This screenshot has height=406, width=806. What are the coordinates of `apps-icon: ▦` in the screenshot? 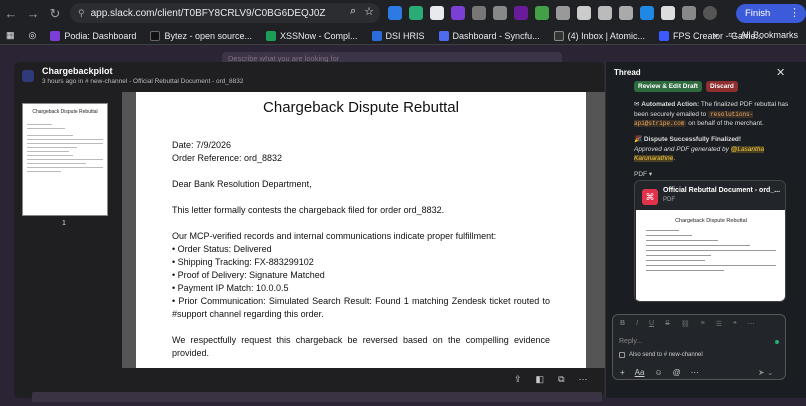 It's located at (10, 35).